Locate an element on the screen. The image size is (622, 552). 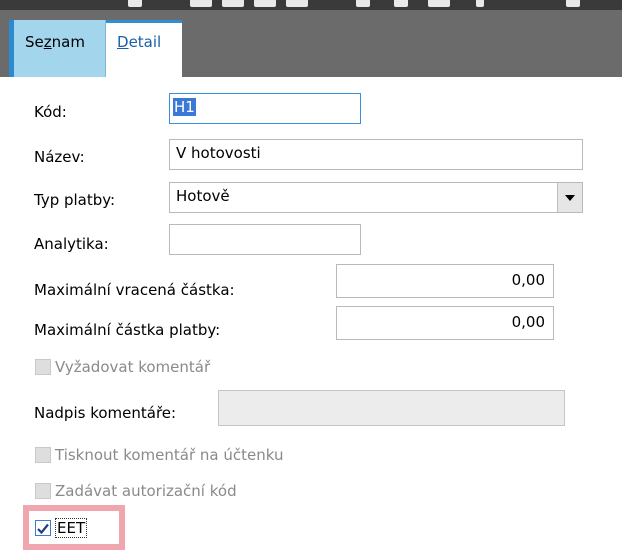
kod-value: H1 is located at coordinates (184, 107).